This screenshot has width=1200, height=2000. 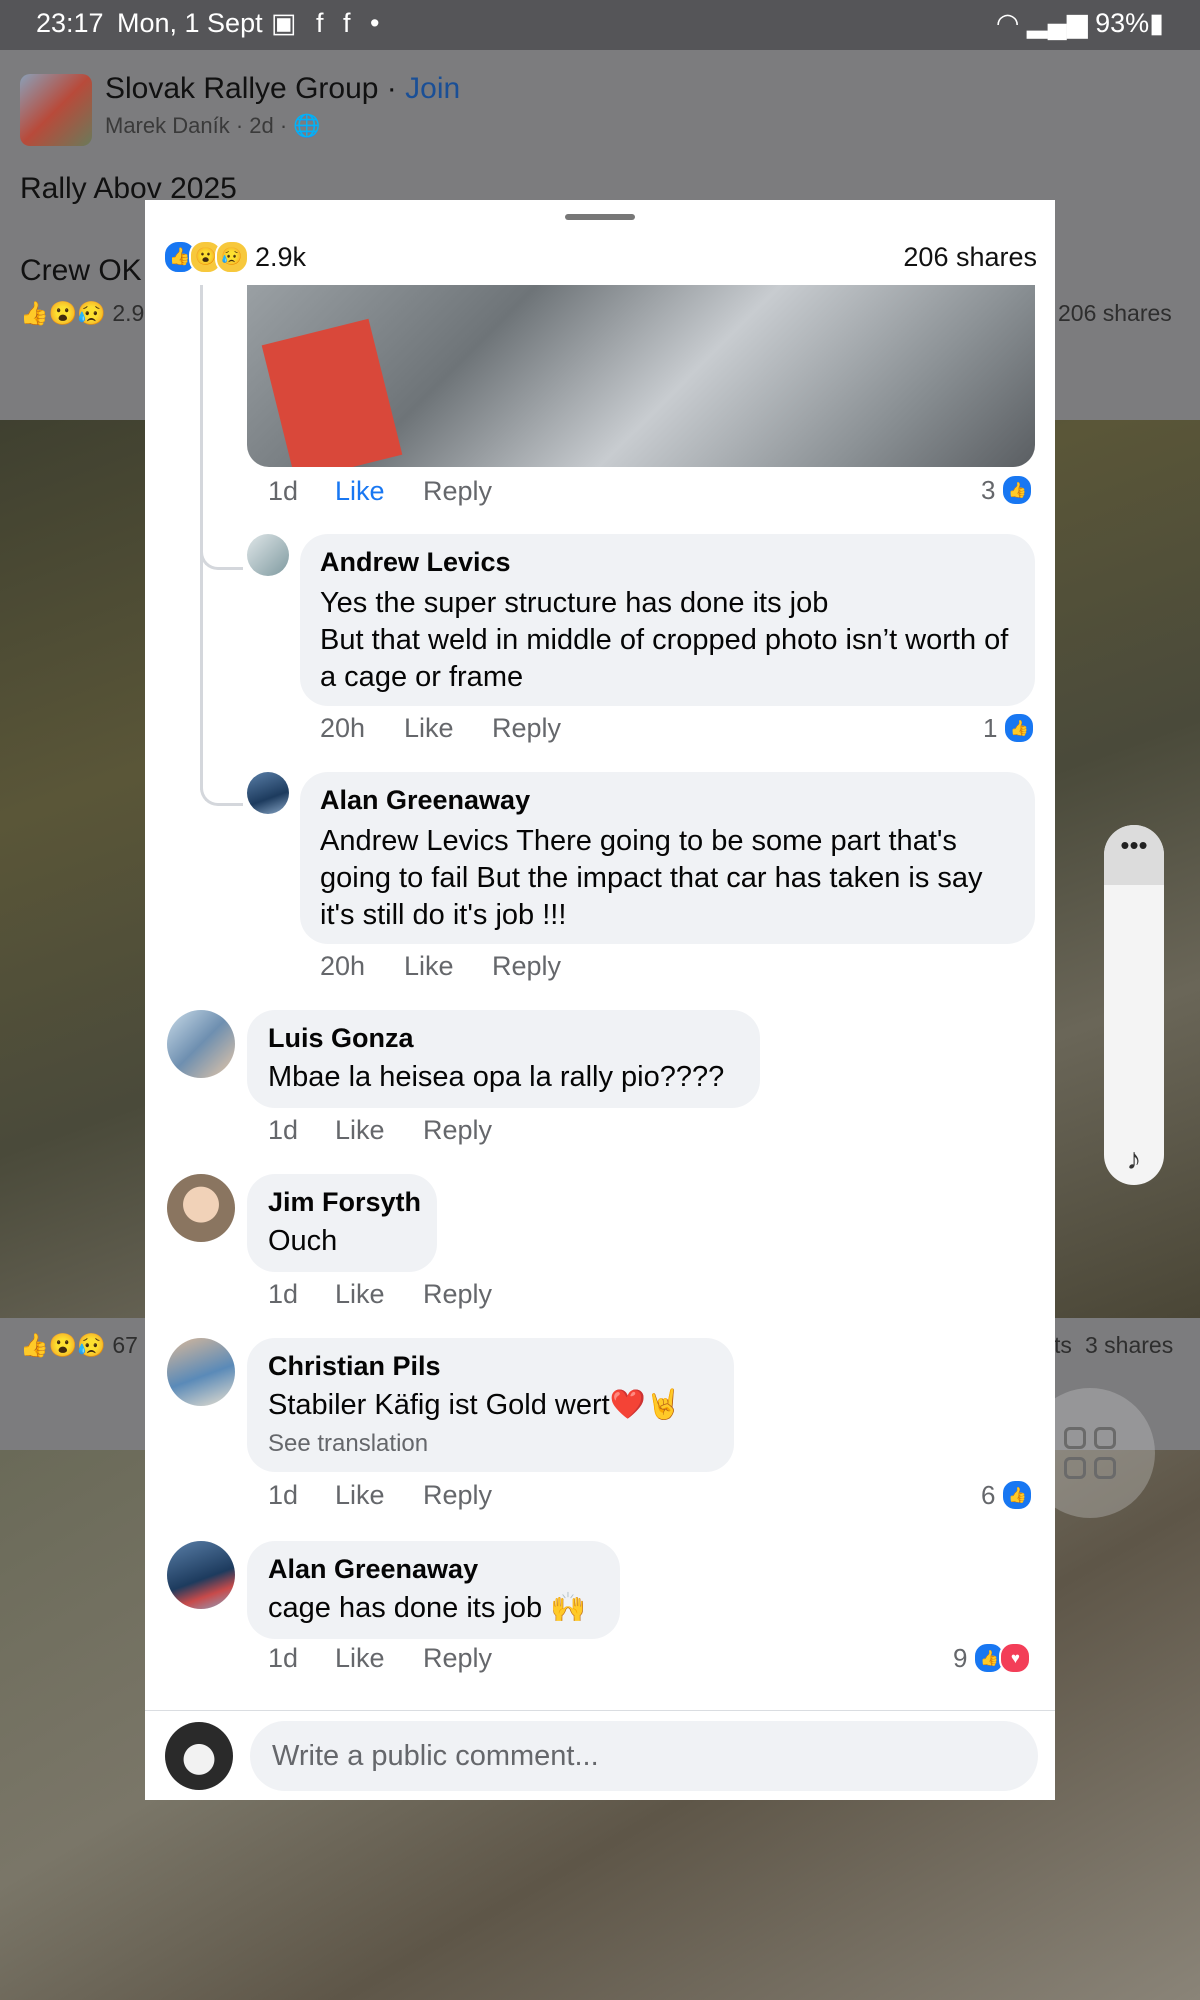 I want to click on comment-reaction-number: 6, so click(x=988, y=1494).